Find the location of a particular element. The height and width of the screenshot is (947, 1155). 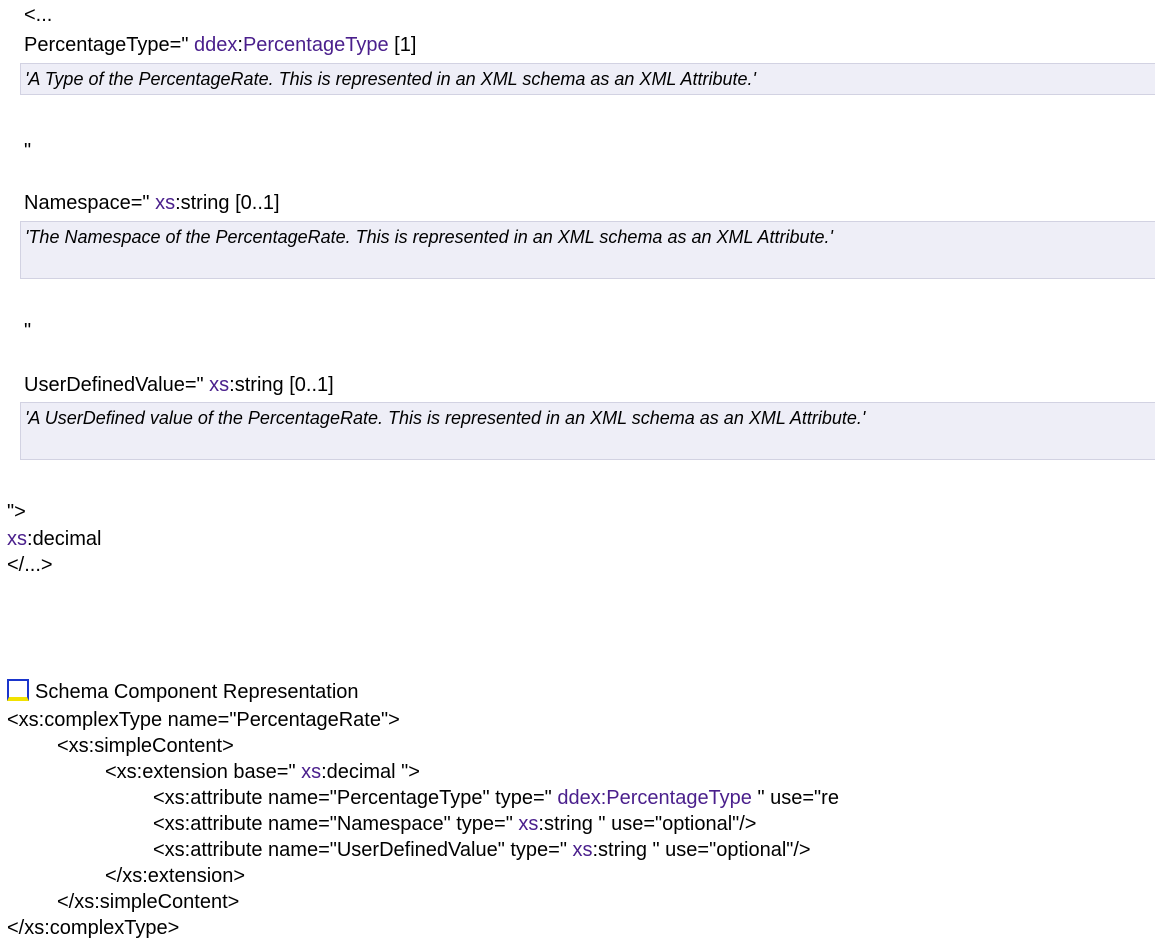

attribute-name: Namespace=" is located at coordinates (87, 203).